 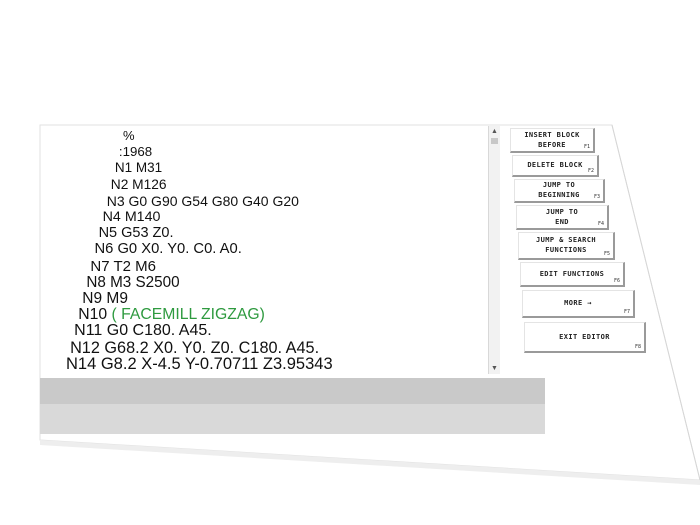 I want to click on program-line: %, so click(x=129, y=135).